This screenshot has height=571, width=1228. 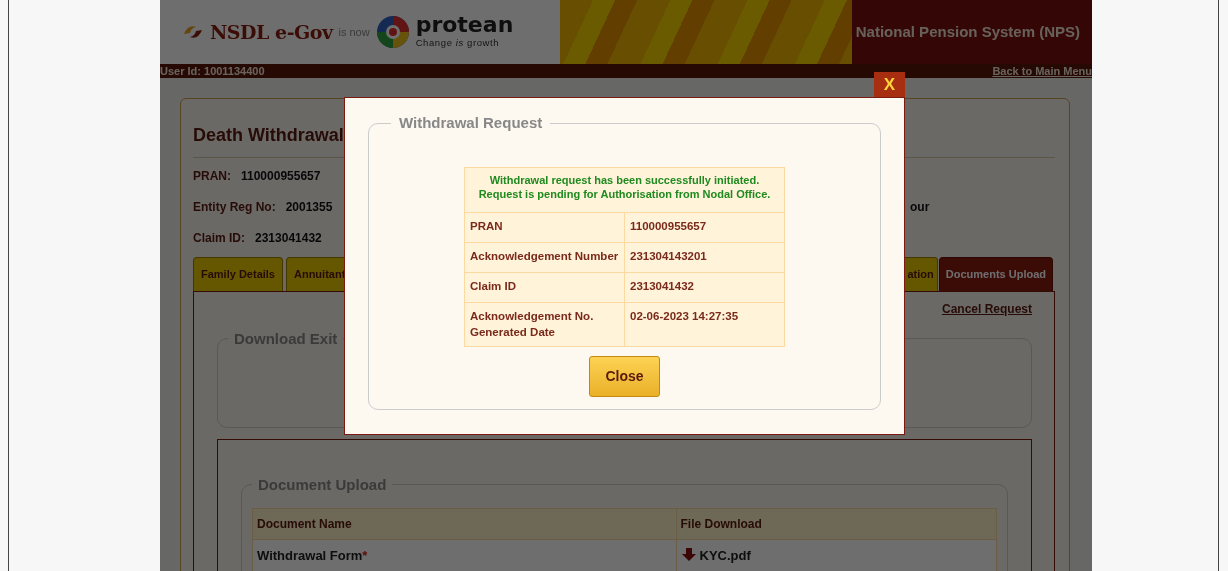 What do you see at coordinates (995, 274) in the screenshot?
I see `tab: Documents Upload` at bounding box center [995, 274].